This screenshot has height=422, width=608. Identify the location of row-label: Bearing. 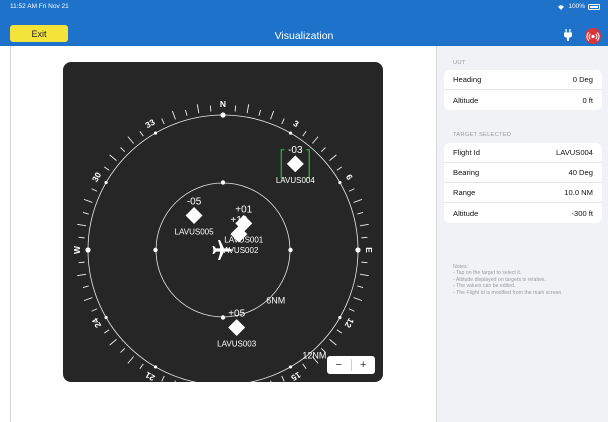
(466, 172).